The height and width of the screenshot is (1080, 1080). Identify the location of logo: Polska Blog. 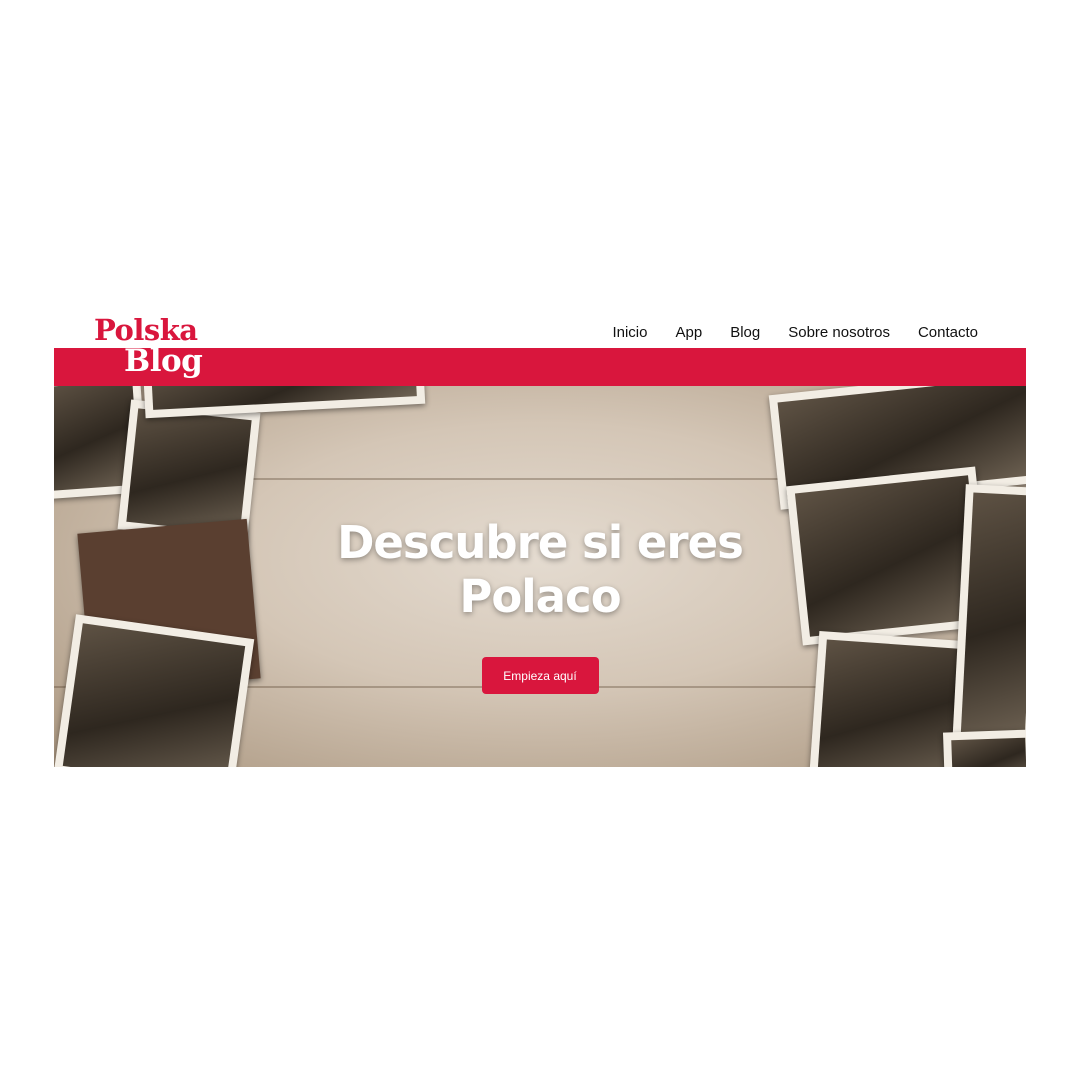
(148, 346).